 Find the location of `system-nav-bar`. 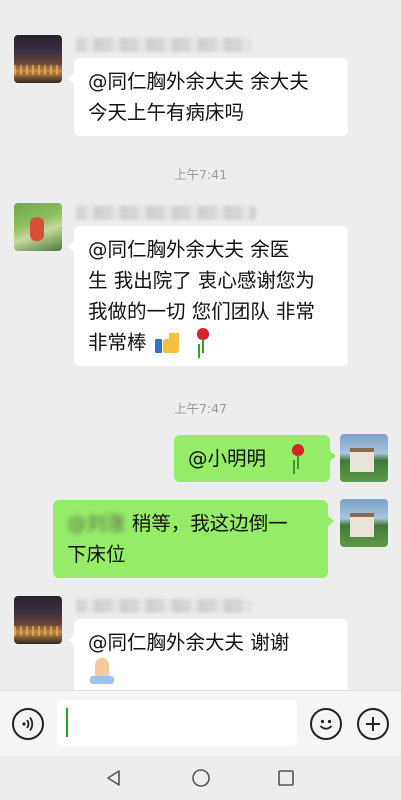

system-nav-bar is located at coordinates (200, 778).